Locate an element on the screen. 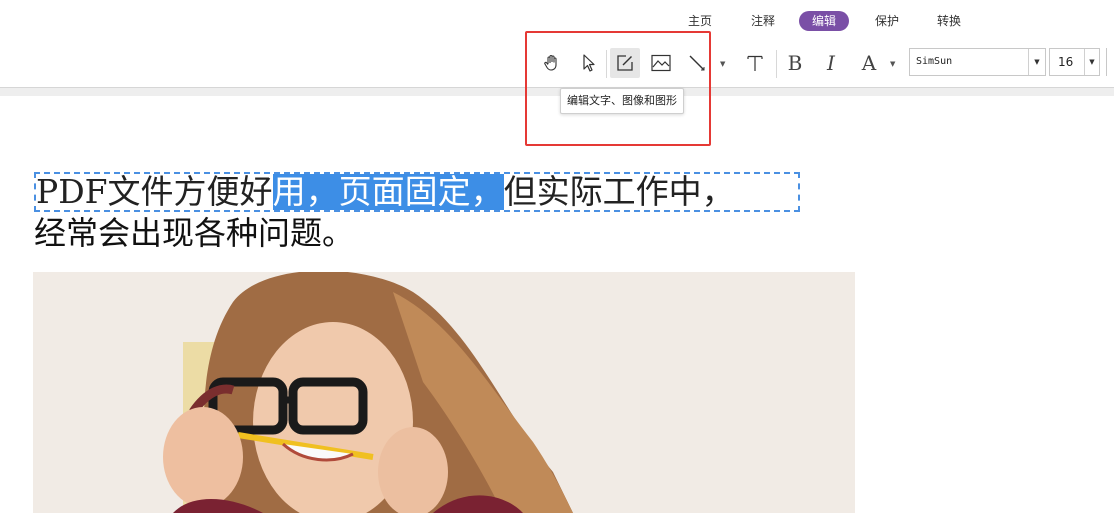  editable-text-box: PDF文件方便好用，页面固定，但实际工作中， is located at coordinates (417, 192).